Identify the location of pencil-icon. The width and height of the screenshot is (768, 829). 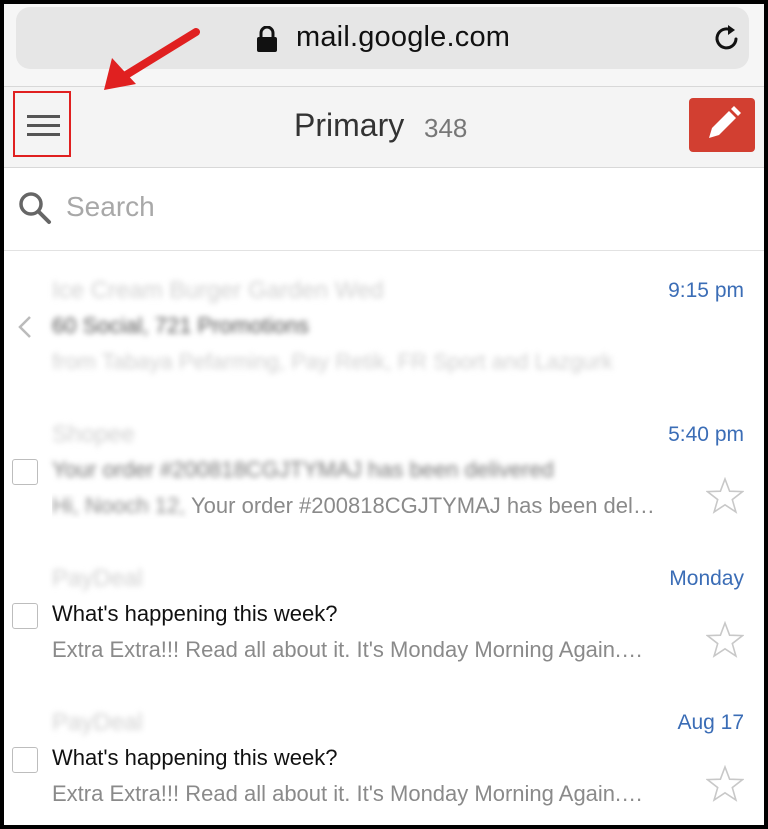
(725, 122).